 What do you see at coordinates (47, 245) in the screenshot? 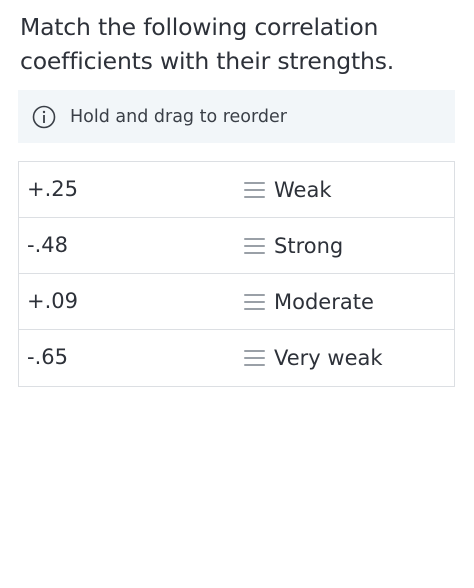
I see `coefficient-value: -.48` at bounding box center [47, 245].